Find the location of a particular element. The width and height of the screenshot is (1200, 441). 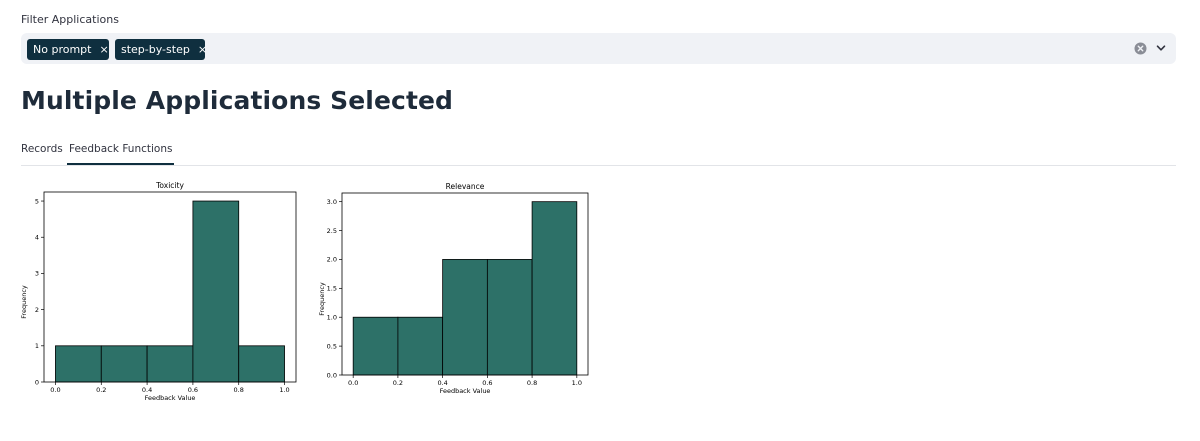

chip-step-by-step: step-by-step × is located at coordinates (161, 49).